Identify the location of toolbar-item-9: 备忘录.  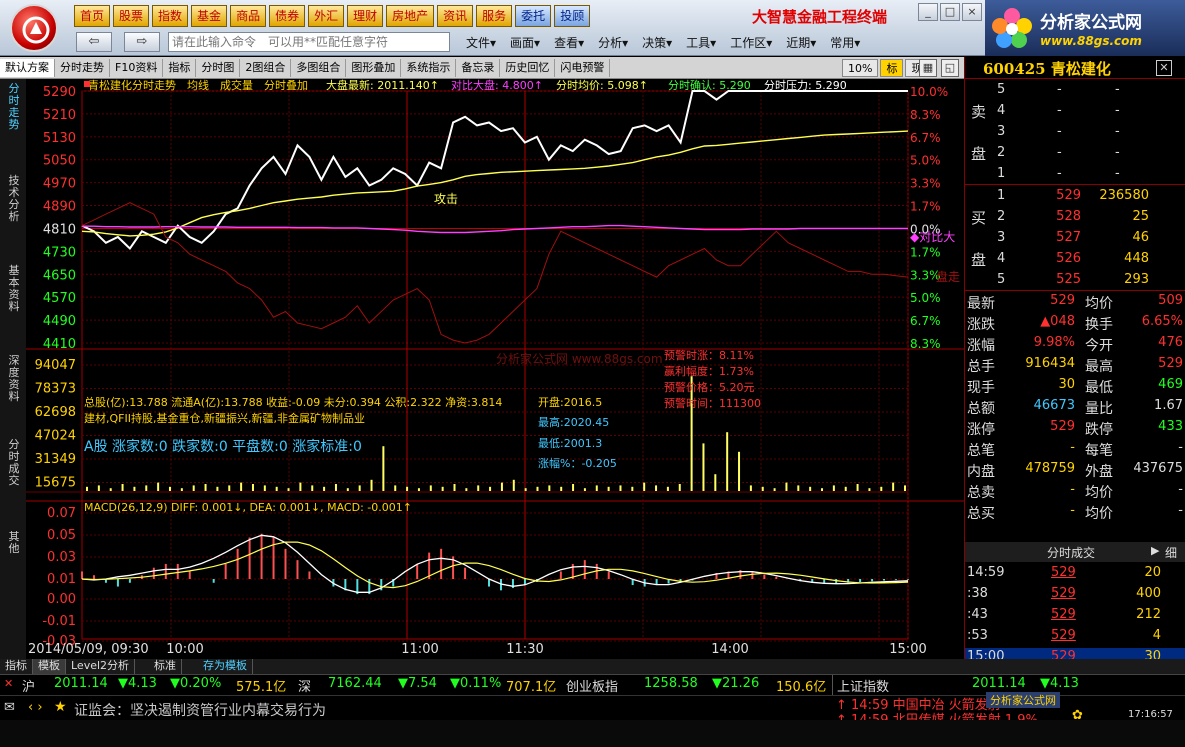
(478, 67).